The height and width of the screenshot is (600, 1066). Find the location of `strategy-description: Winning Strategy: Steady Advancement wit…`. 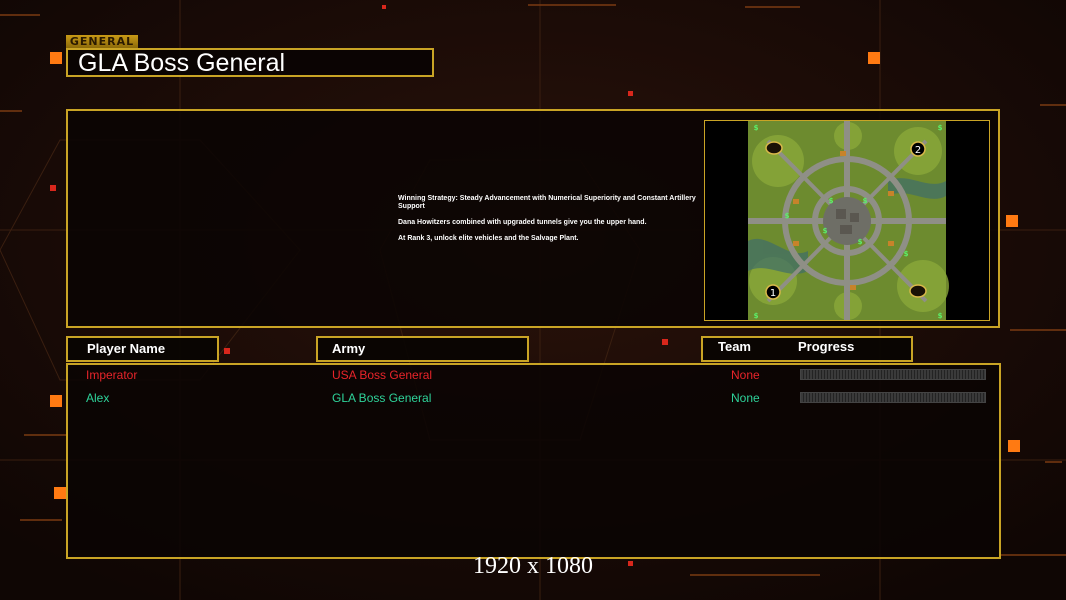

strategy-description: Winning Strategy: Steady Advancement wit… is located at coordinates (548, 223).